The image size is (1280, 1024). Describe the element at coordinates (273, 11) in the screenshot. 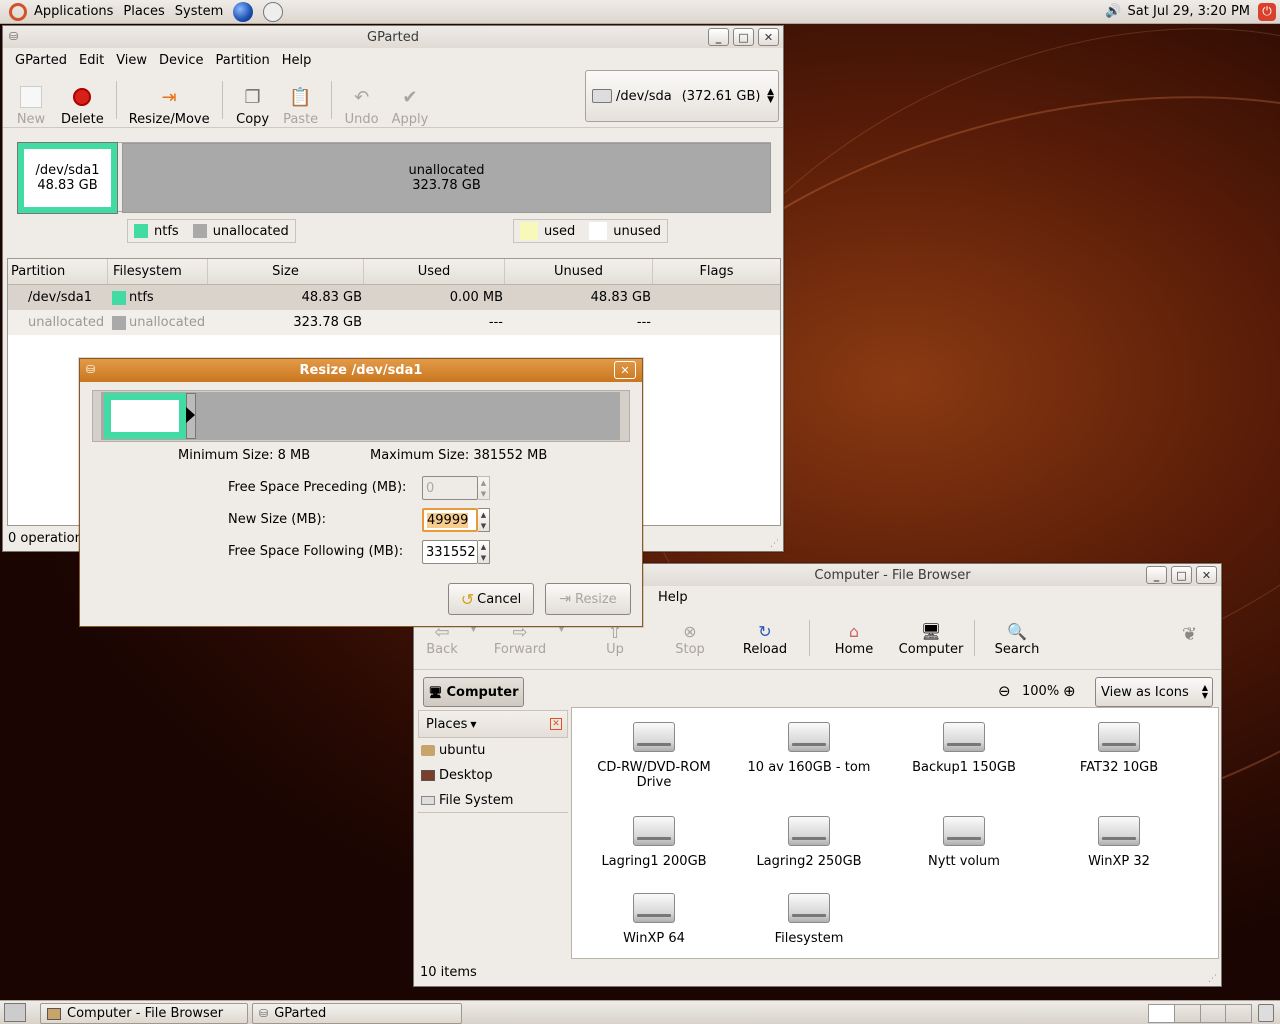

I see `mail-clock-icon` at that location.